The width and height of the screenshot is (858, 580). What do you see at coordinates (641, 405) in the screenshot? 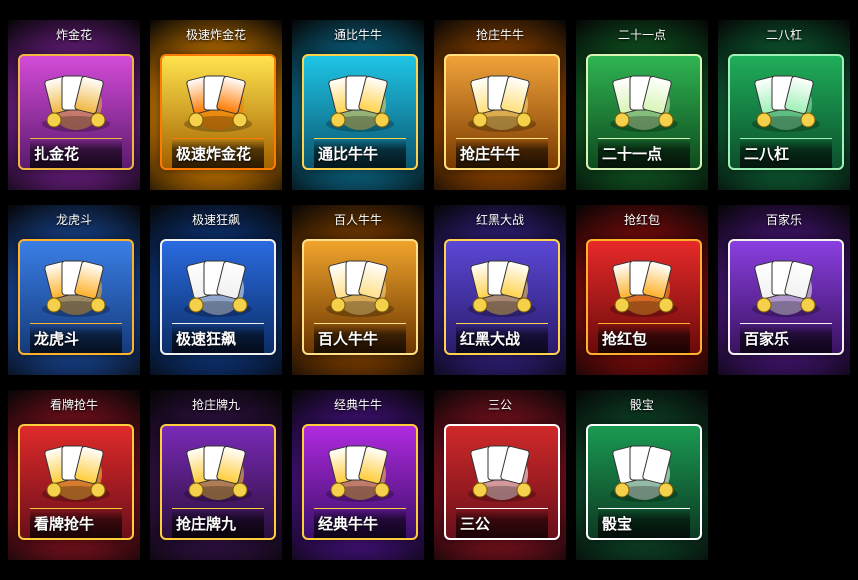
I see `game-title: 骰宝` at bounding box center [641, 405].